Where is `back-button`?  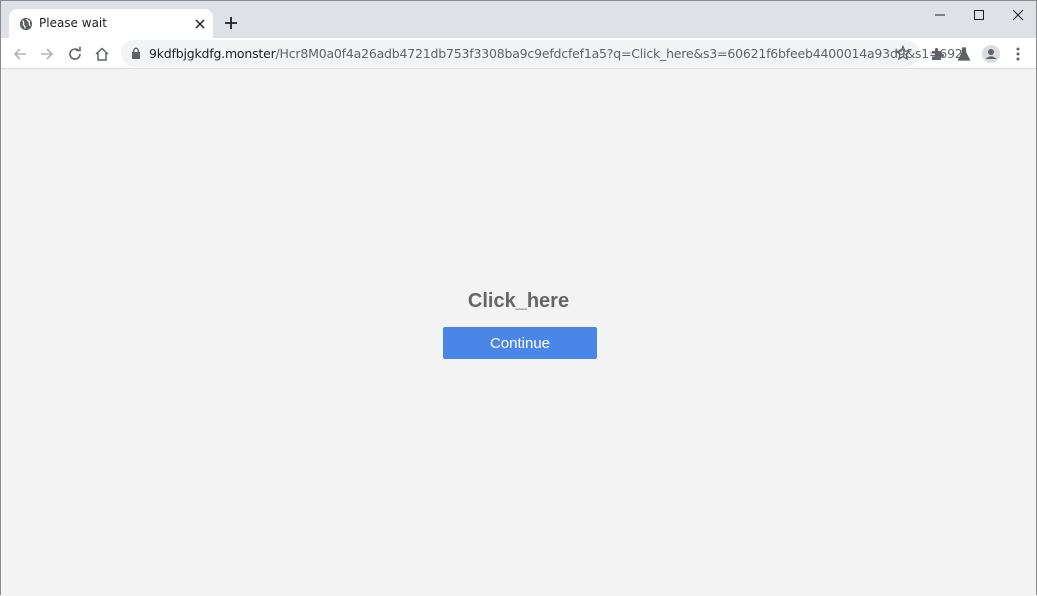 back-button is located at coordinates (20, 54).